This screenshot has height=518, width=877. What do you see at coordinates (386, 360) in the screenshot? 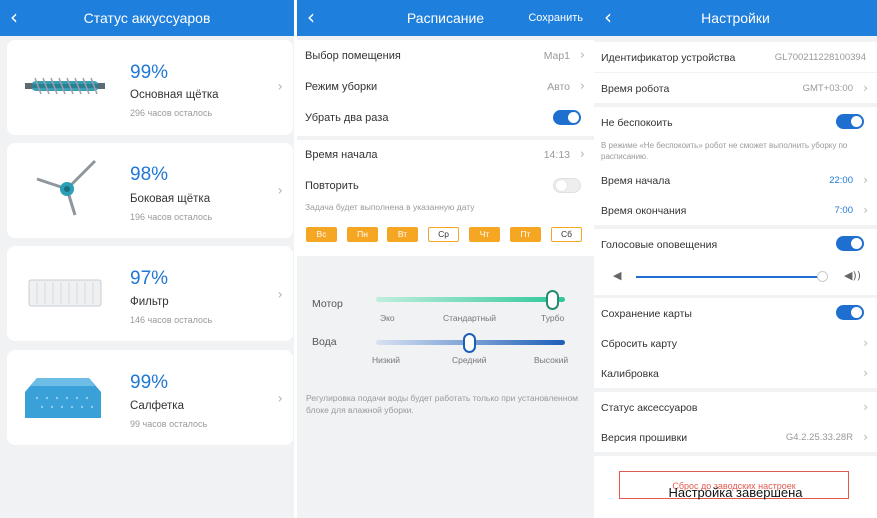
I see `water-tick-low: Низкий` at bounding box center [386, 360].